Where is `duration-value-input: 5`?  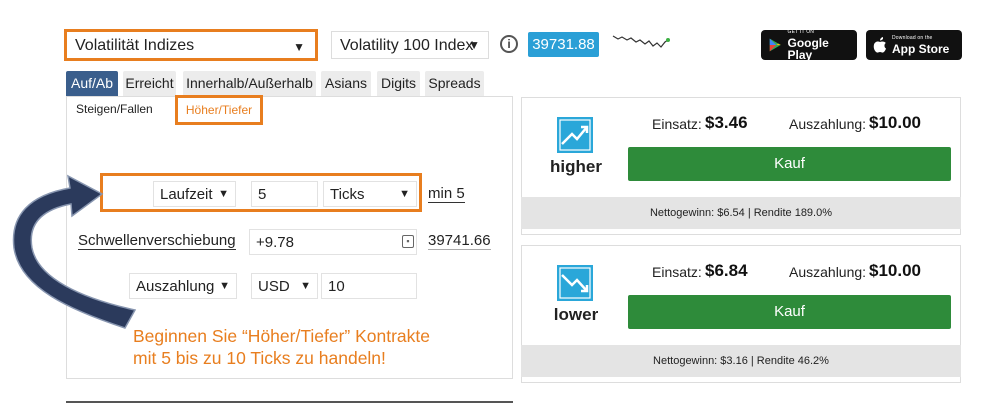
duration-value-input: 5 is located at coordinates (284, 194).